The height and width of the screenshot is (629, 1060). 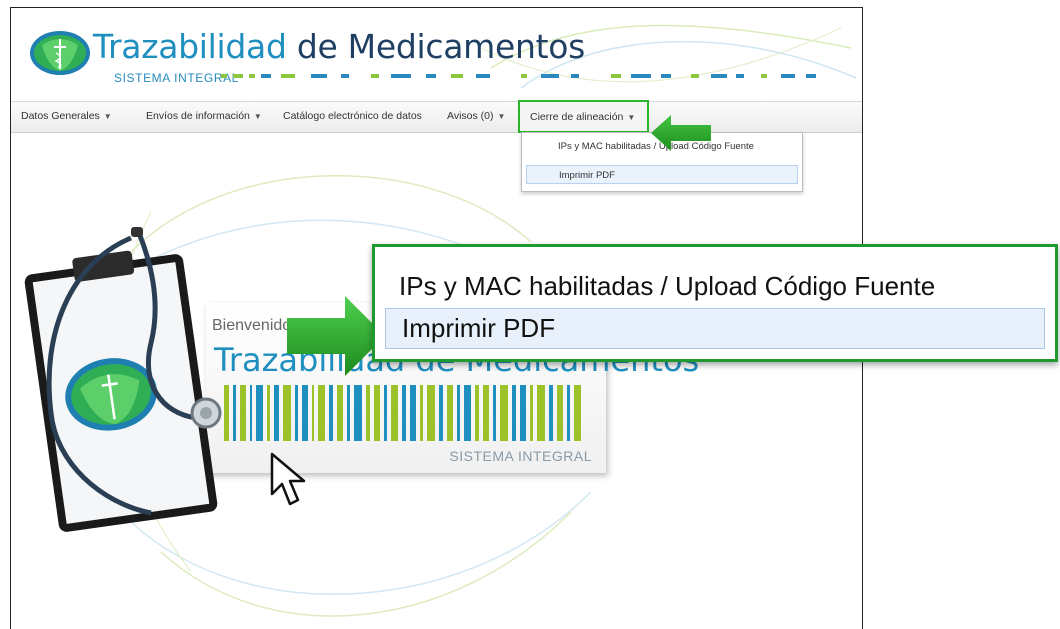 I want to click on nav-label: Datos Generales, so click(x=60, y=116).